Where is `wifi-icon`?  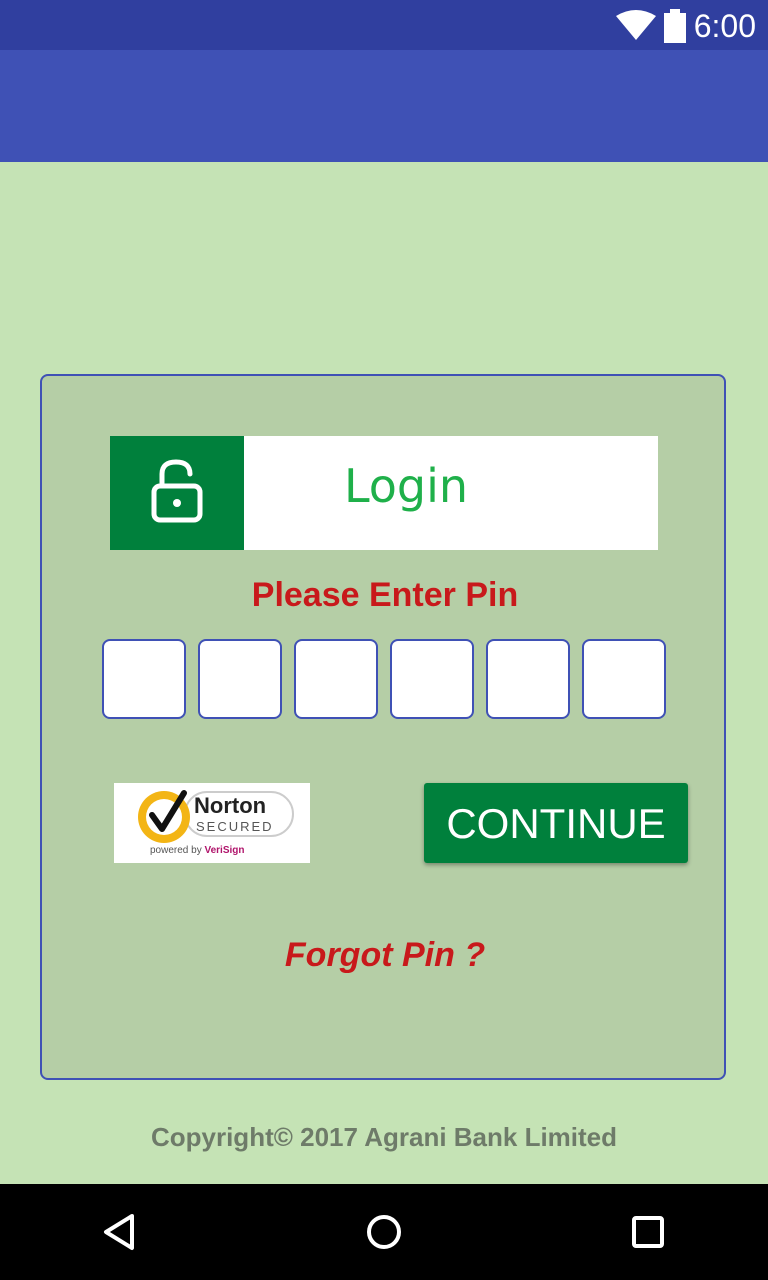
wifi-icon is located at coordinates (636, 25).